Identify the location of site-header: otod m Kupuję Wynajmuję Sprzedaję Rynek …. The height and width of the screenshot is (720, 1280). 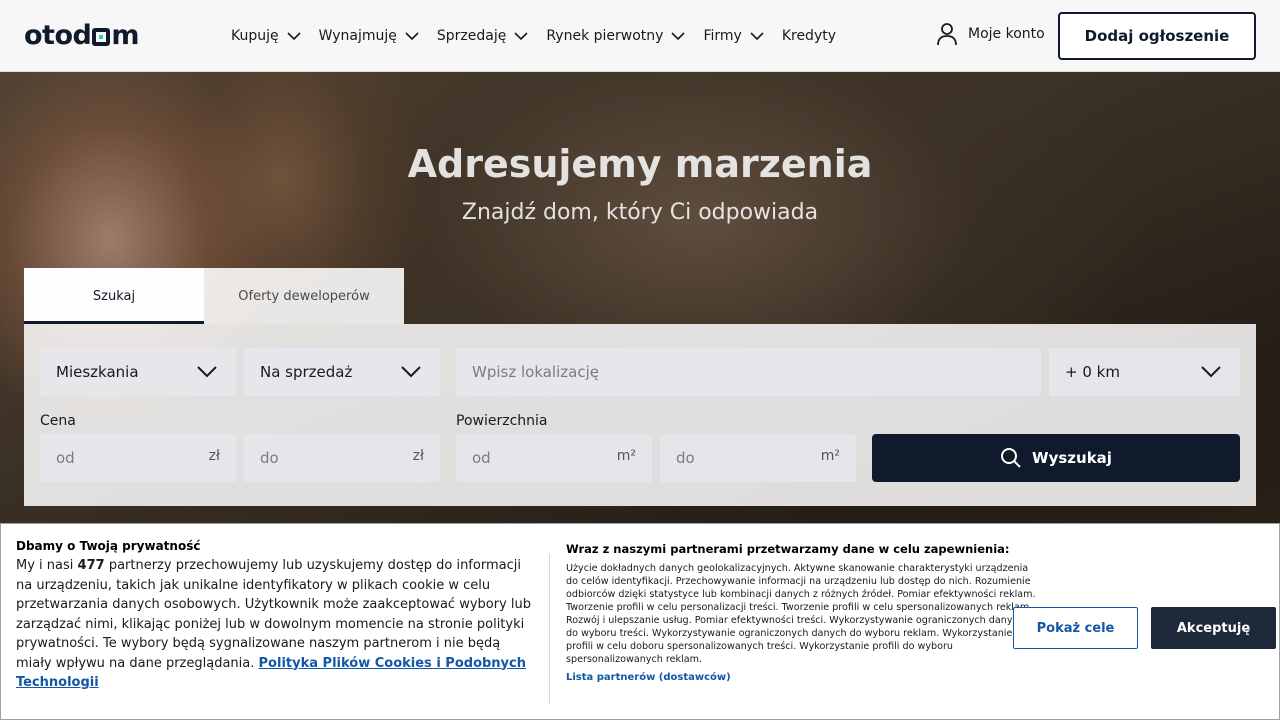
(640, 36).